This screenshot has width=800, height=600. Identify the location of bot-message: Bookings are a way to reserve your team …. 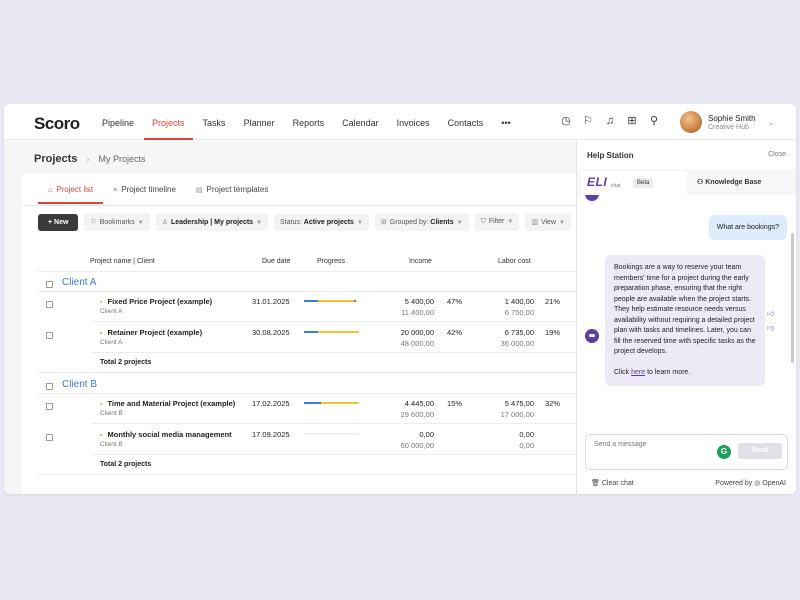
(685, 320).